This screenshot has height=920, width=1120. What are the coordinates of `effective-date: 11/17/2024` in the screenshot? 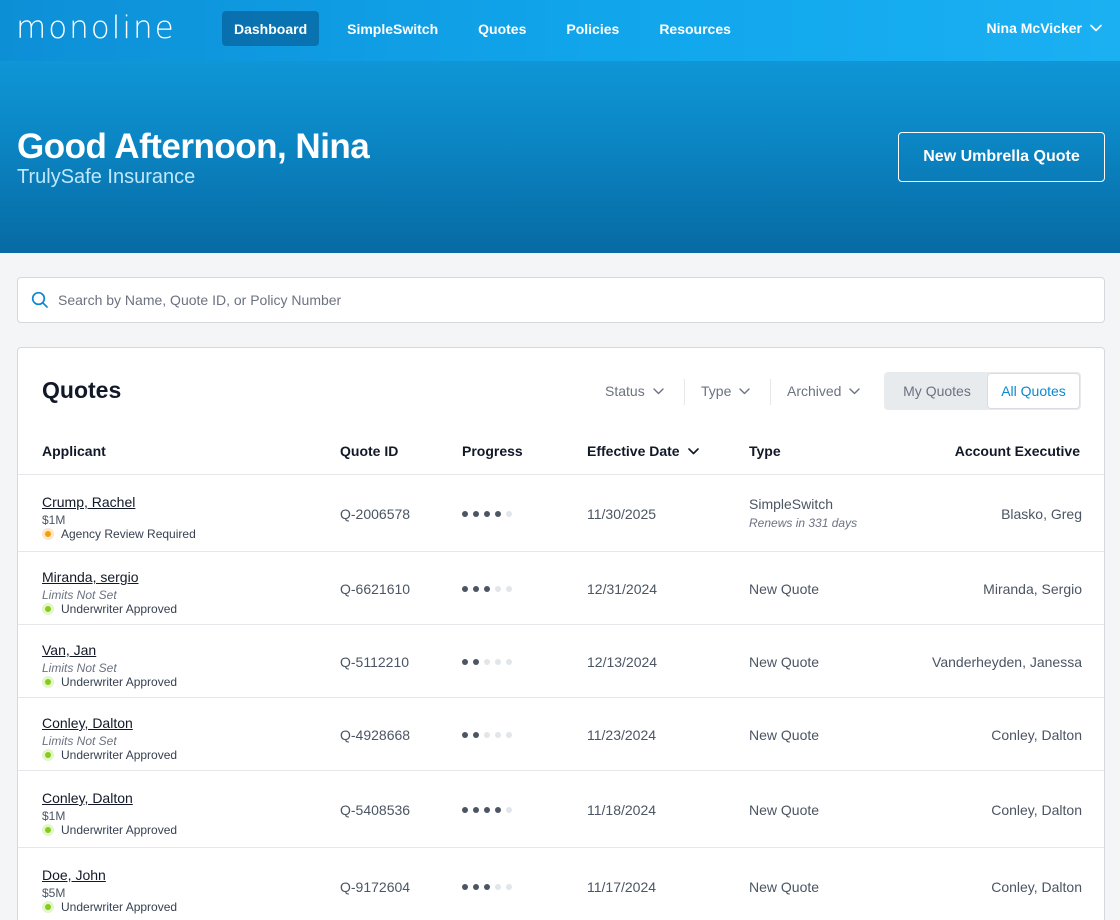 It's located at (622, 887).